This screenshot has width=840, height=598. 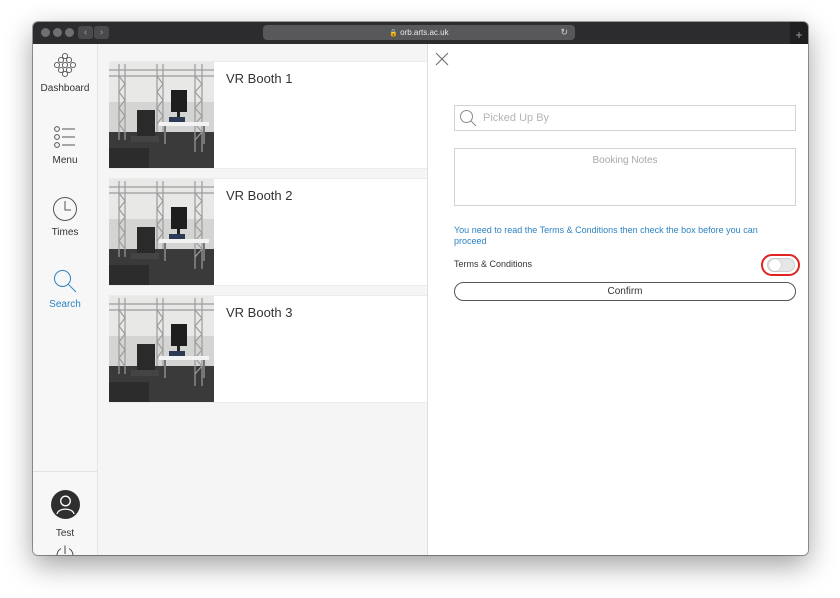 What do you see at coordinates (101, 32) in the screenshot?
I see `forward-button: ›` at bounding box center [101, 32].